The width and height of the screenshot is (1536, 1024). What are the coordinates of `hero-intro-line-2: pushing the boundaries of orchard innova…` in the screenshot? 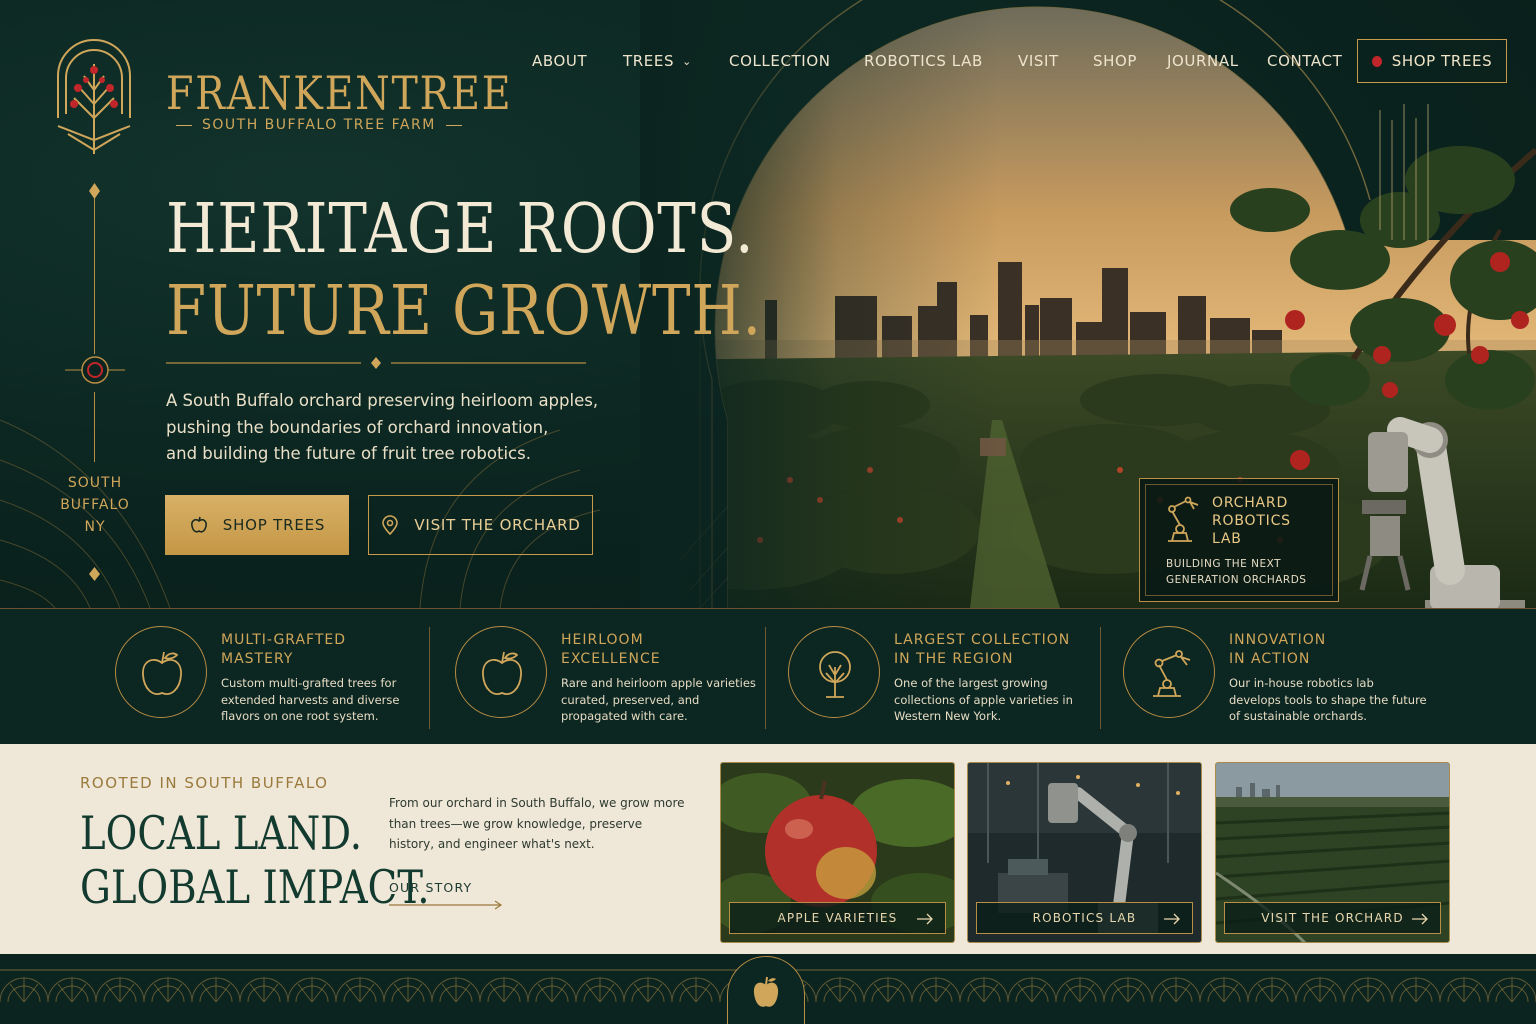 It's located at (357, 427).